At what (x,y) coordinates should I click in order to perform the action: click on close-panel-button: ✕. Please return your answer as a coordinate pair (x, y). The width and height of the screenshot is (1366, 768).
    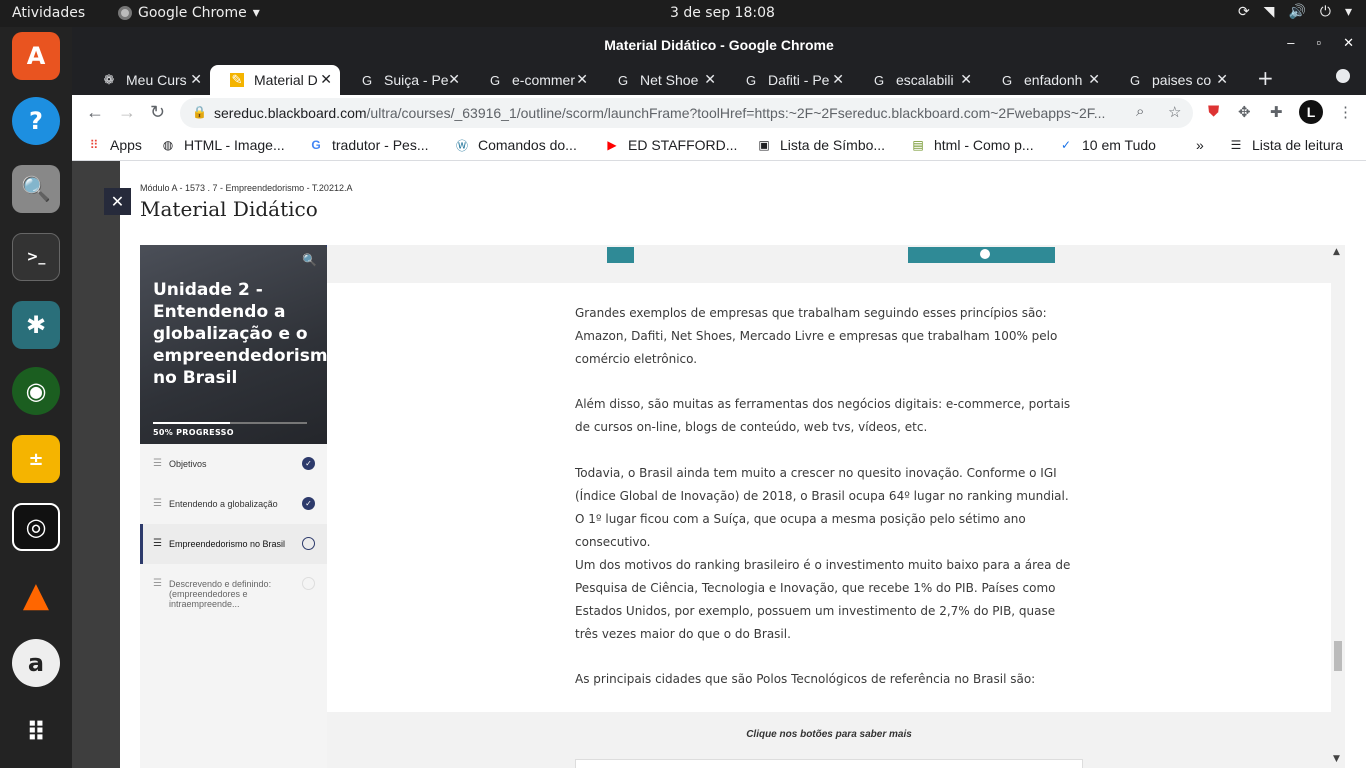
    Looking at the image, I should click on (117, 201).